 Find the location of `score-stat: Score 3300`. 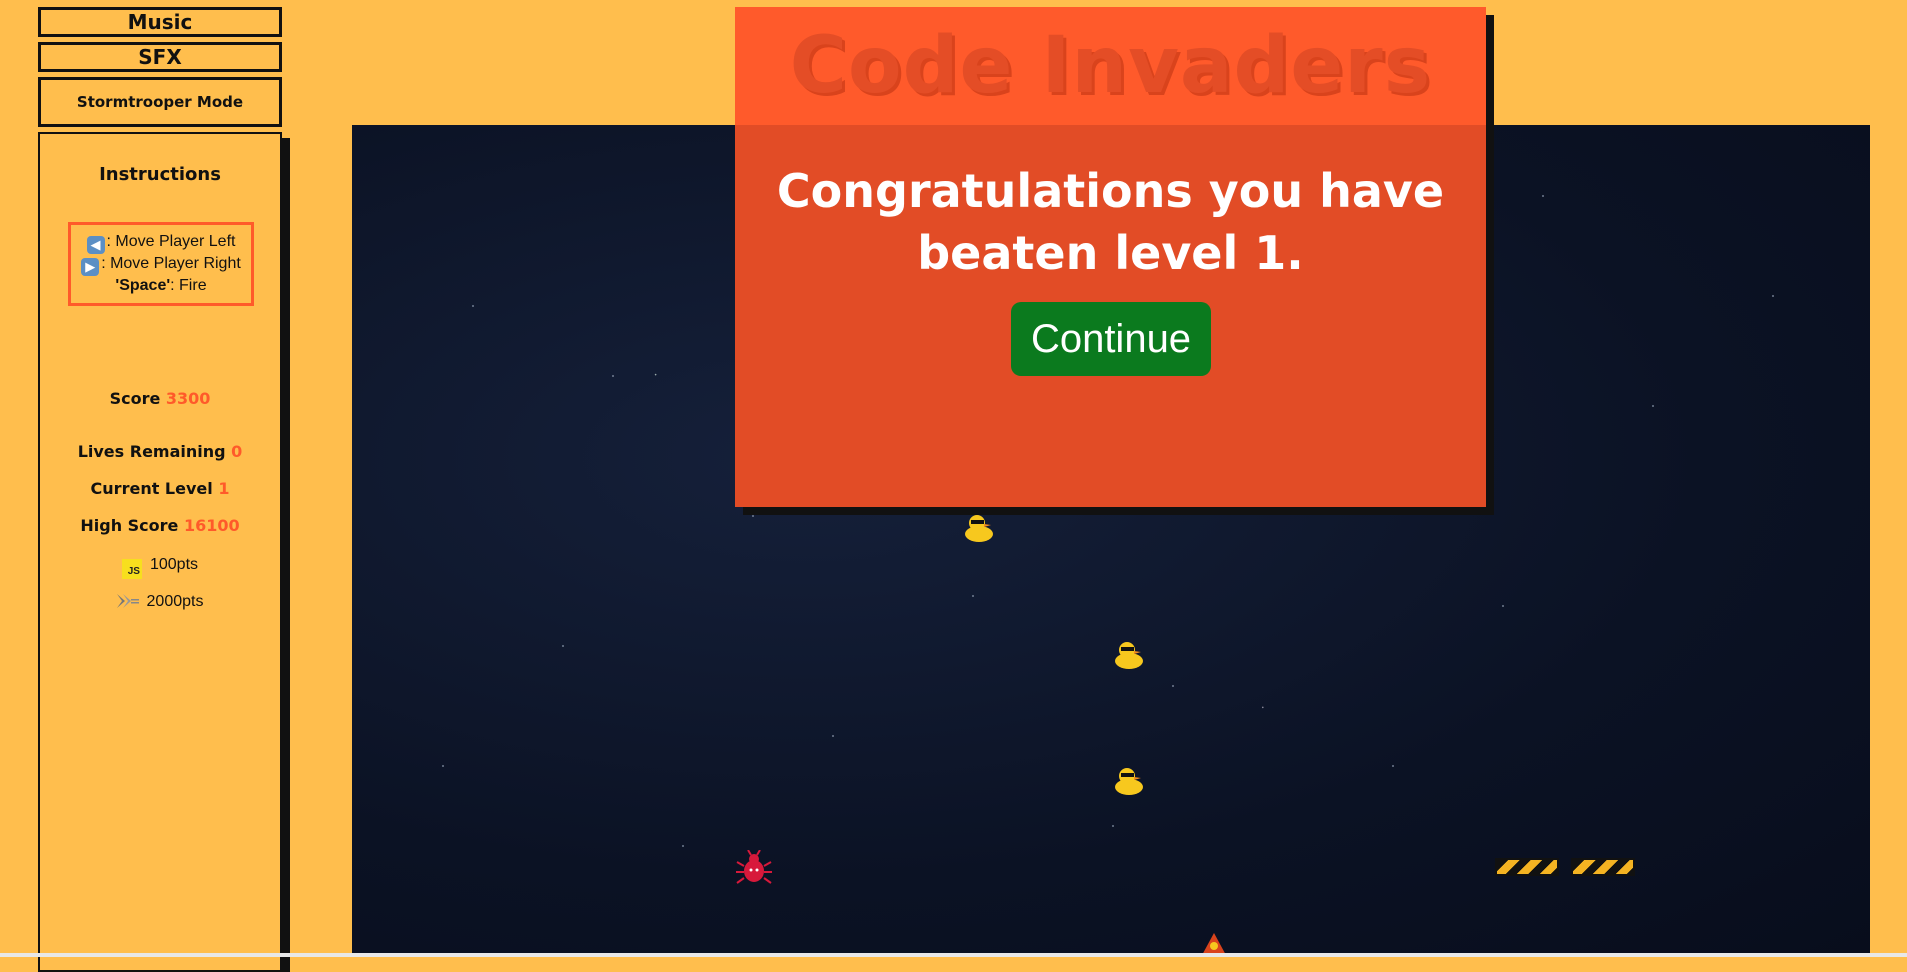

score-stat: Score 3300 is located at coordinates (160, 398).